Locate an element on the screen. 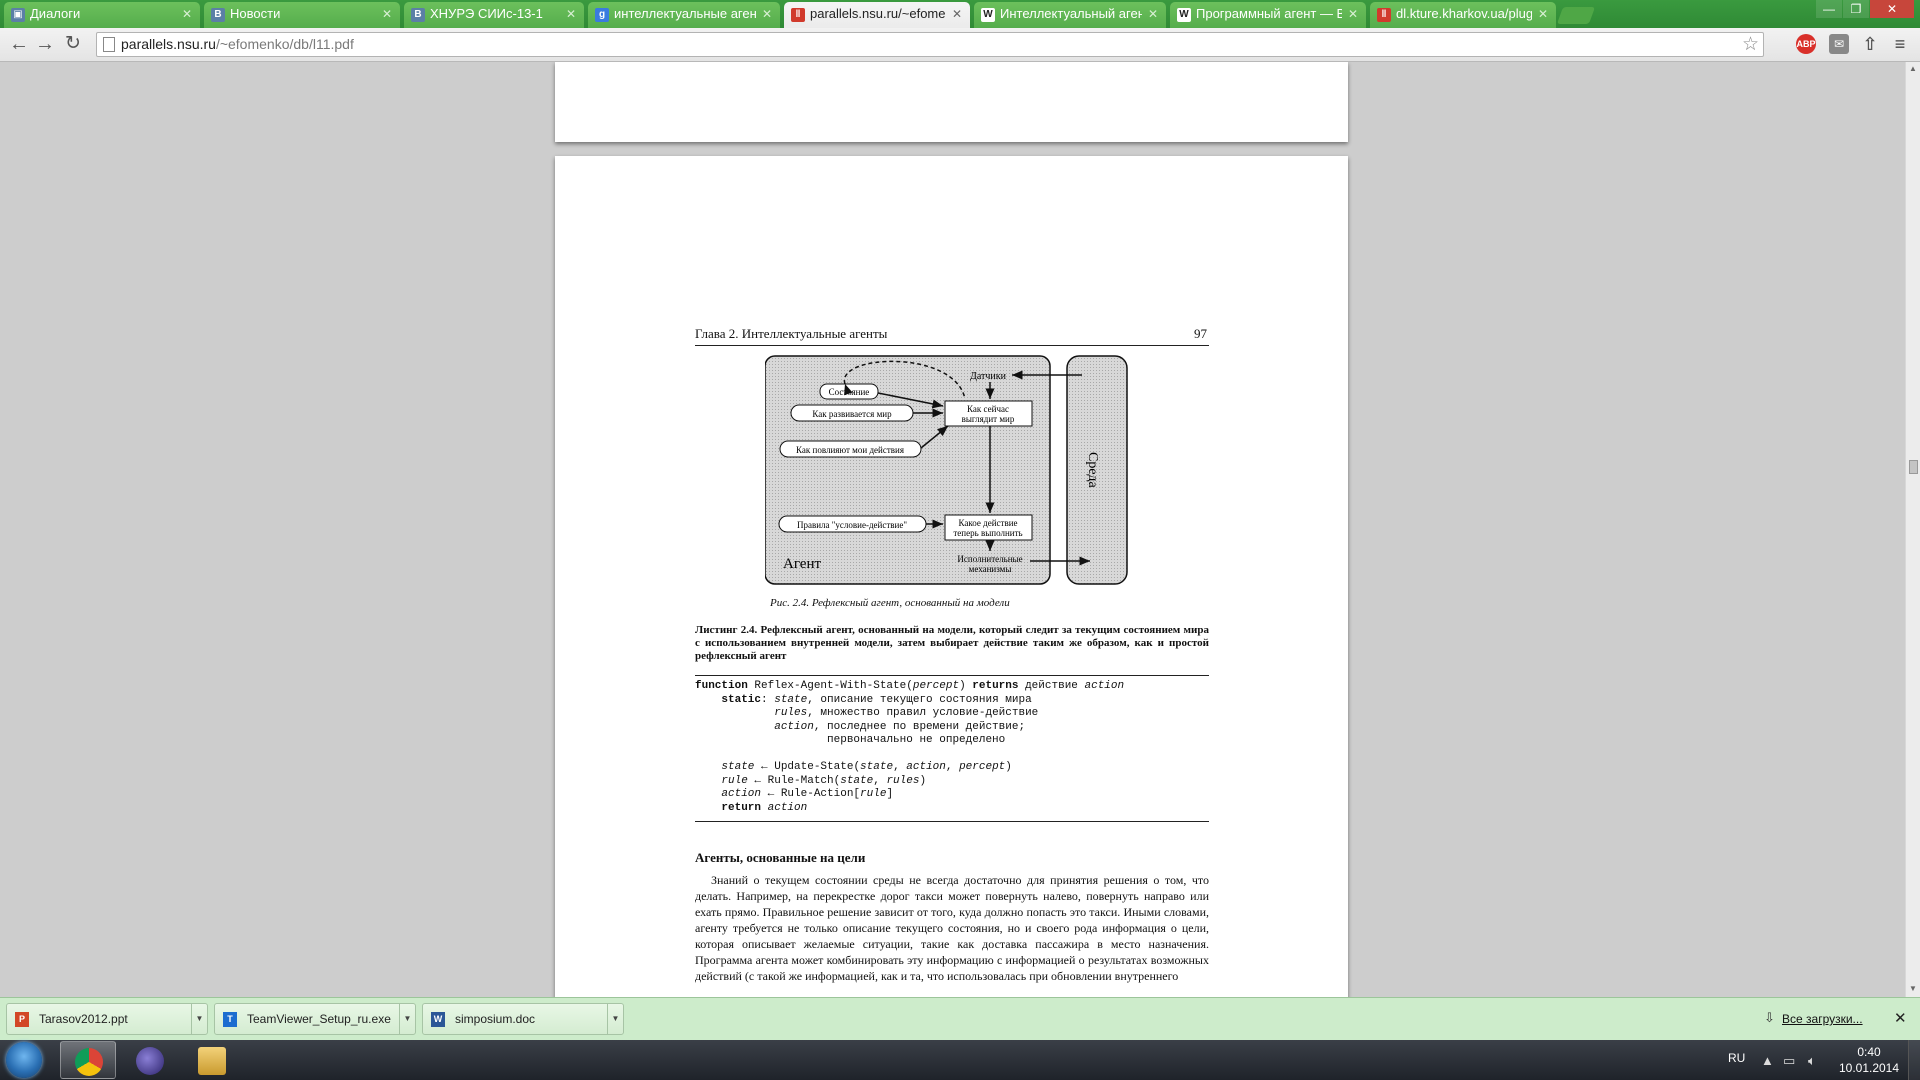  maximize-icon: ❐ is located at coordinates (1856, 9).